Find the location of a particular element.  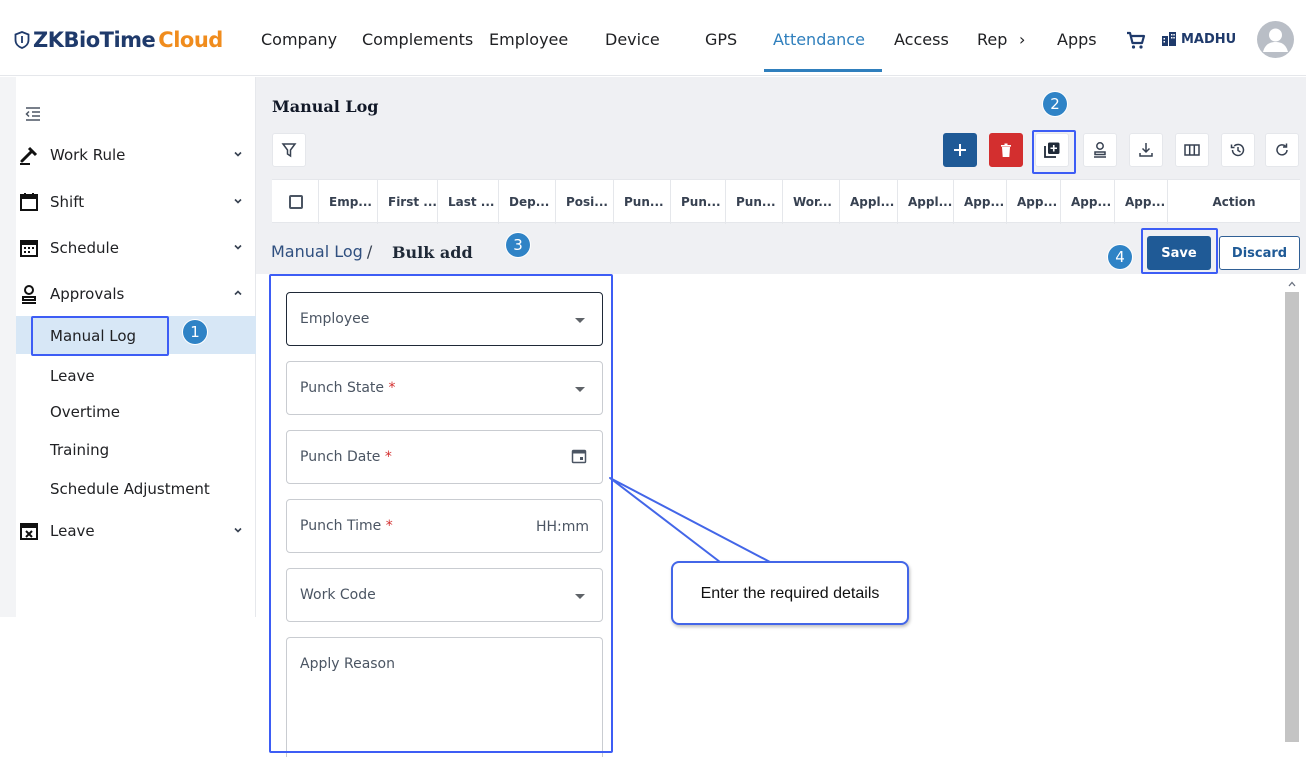

refresh-icon is located at coordinates (1282, 150).